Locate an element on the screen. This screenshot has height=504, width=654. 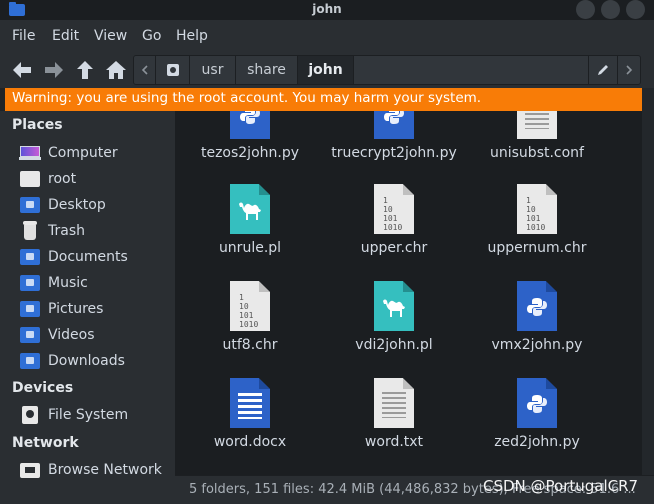
back-button is located at coordinates (22, 70).